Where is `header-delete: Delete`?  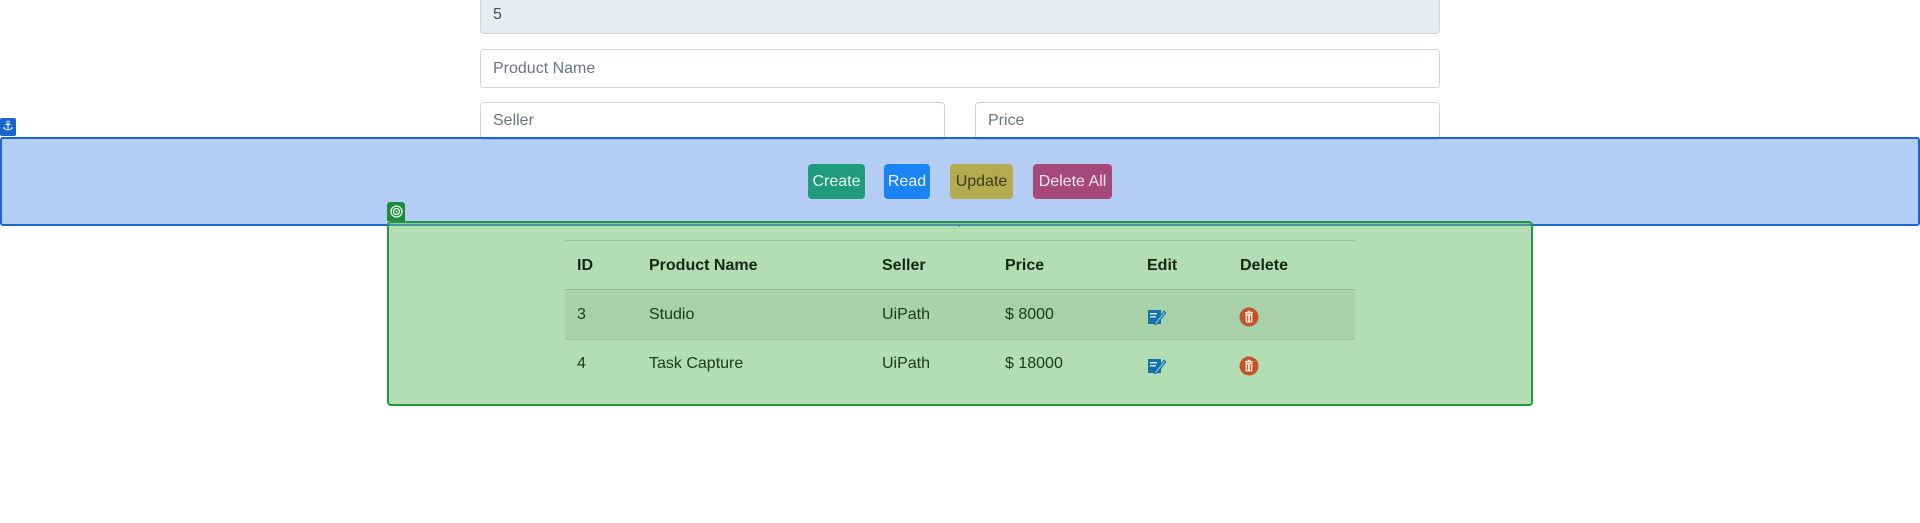 header-delete: Delete is located at coordinates (1264, 265).